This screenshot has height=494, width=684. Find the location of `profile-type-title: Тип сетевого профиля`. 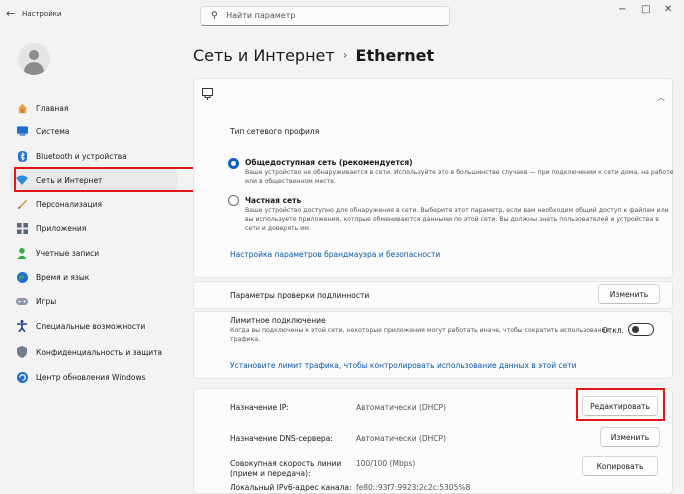

profile-type-title: Тип сетевого профиля is located at coordinates (275, 131).